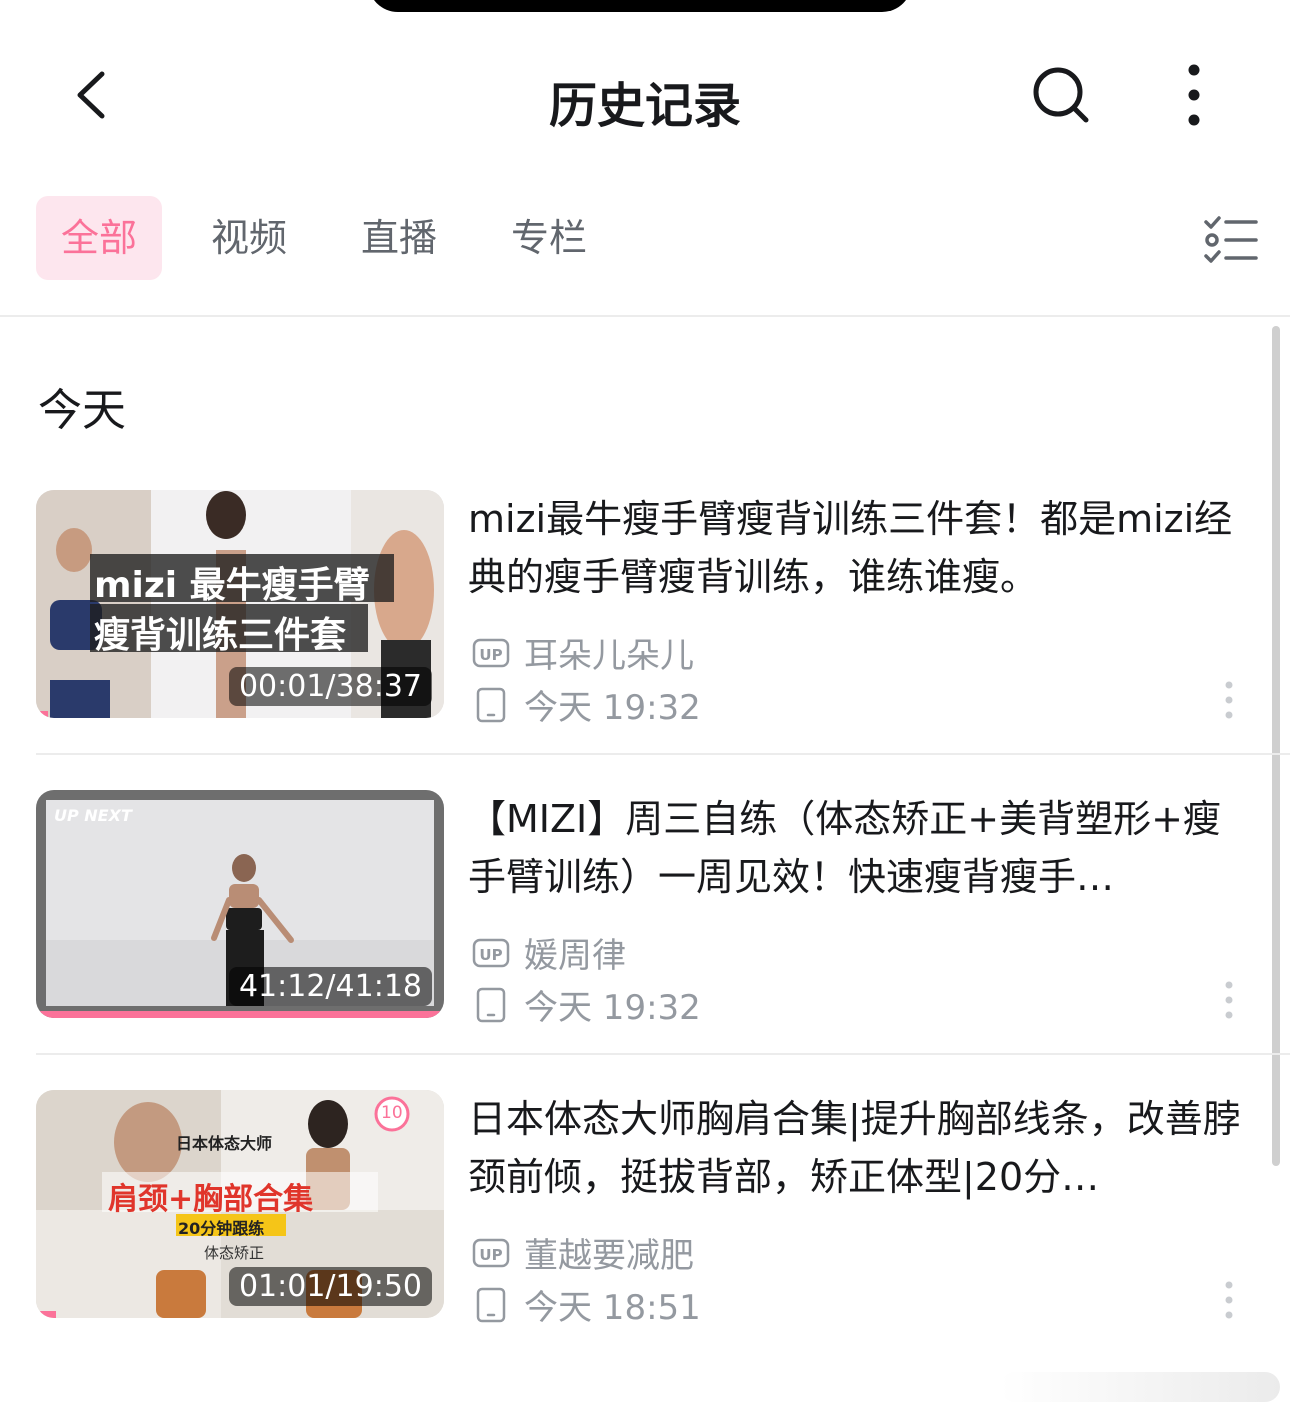 The image size is (1290, 1418). Describe the element at coordinates (1140, 1387) in the screenshot. I see `home-indicator` at that location.